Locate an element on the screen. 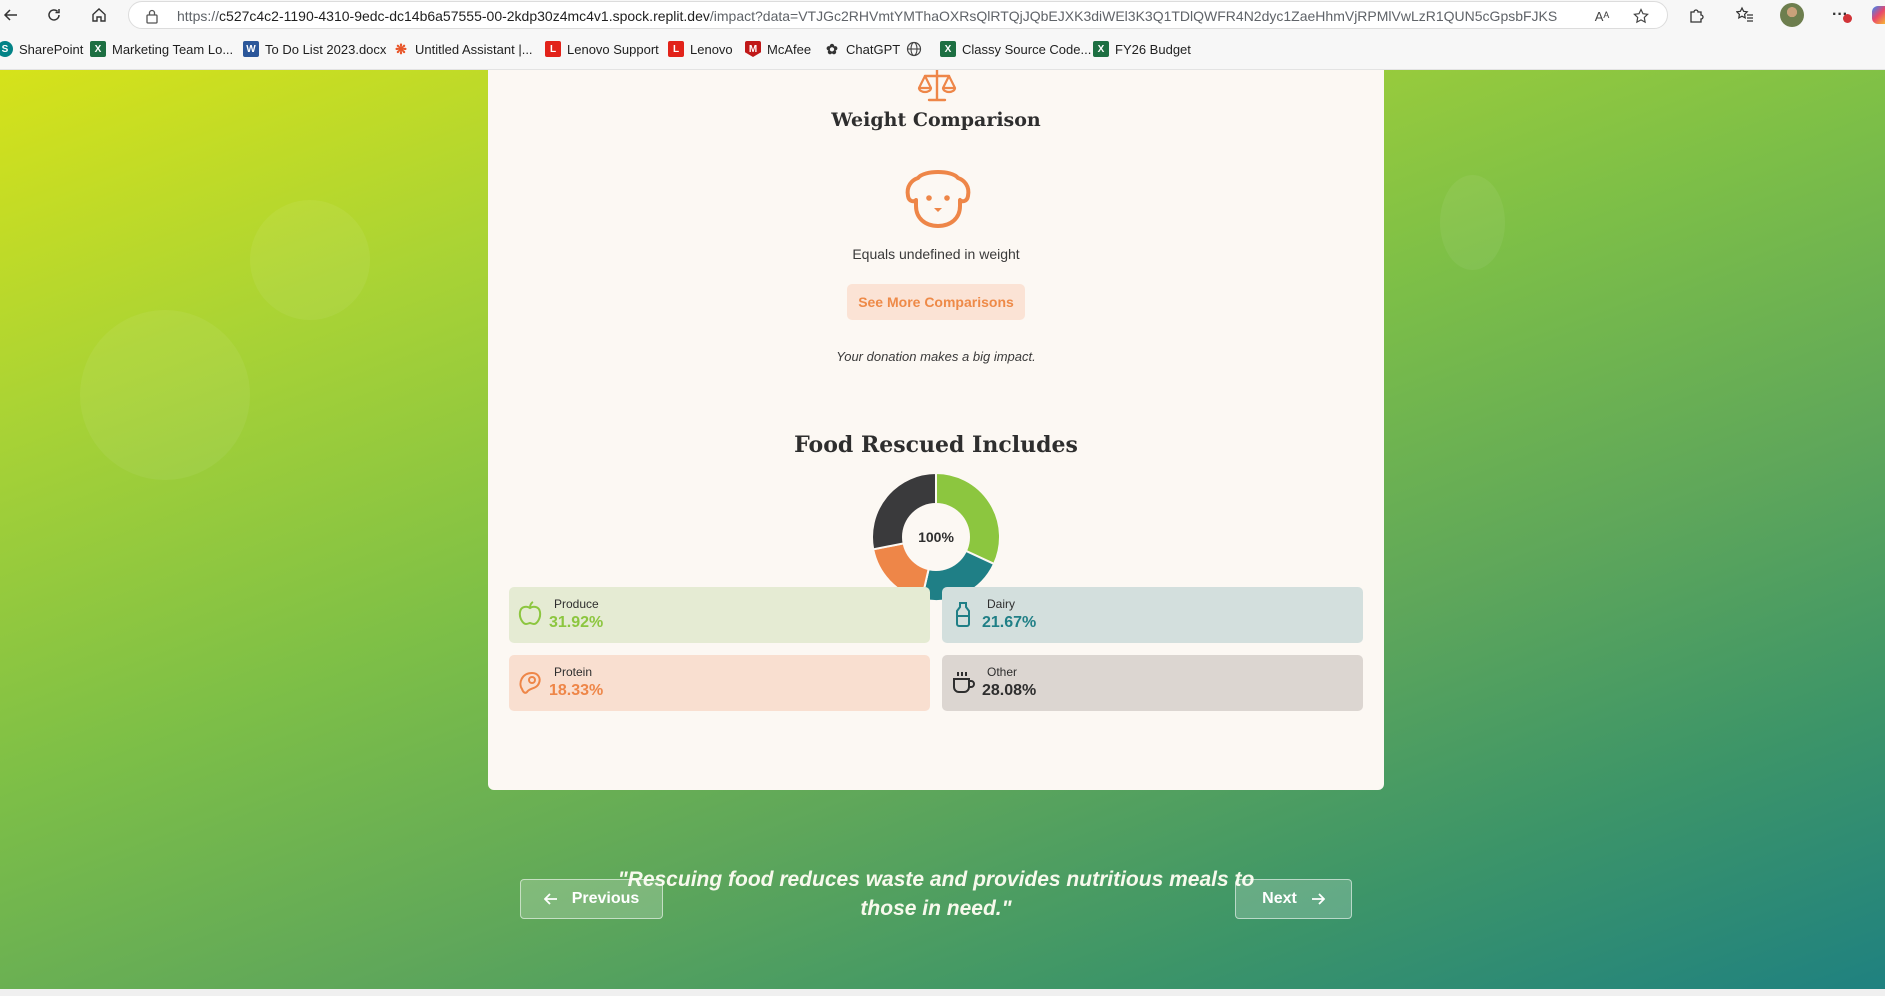 The width and height of the screenshot is (1885, 996). bookmark-globe is located at coordinates (914, 49).